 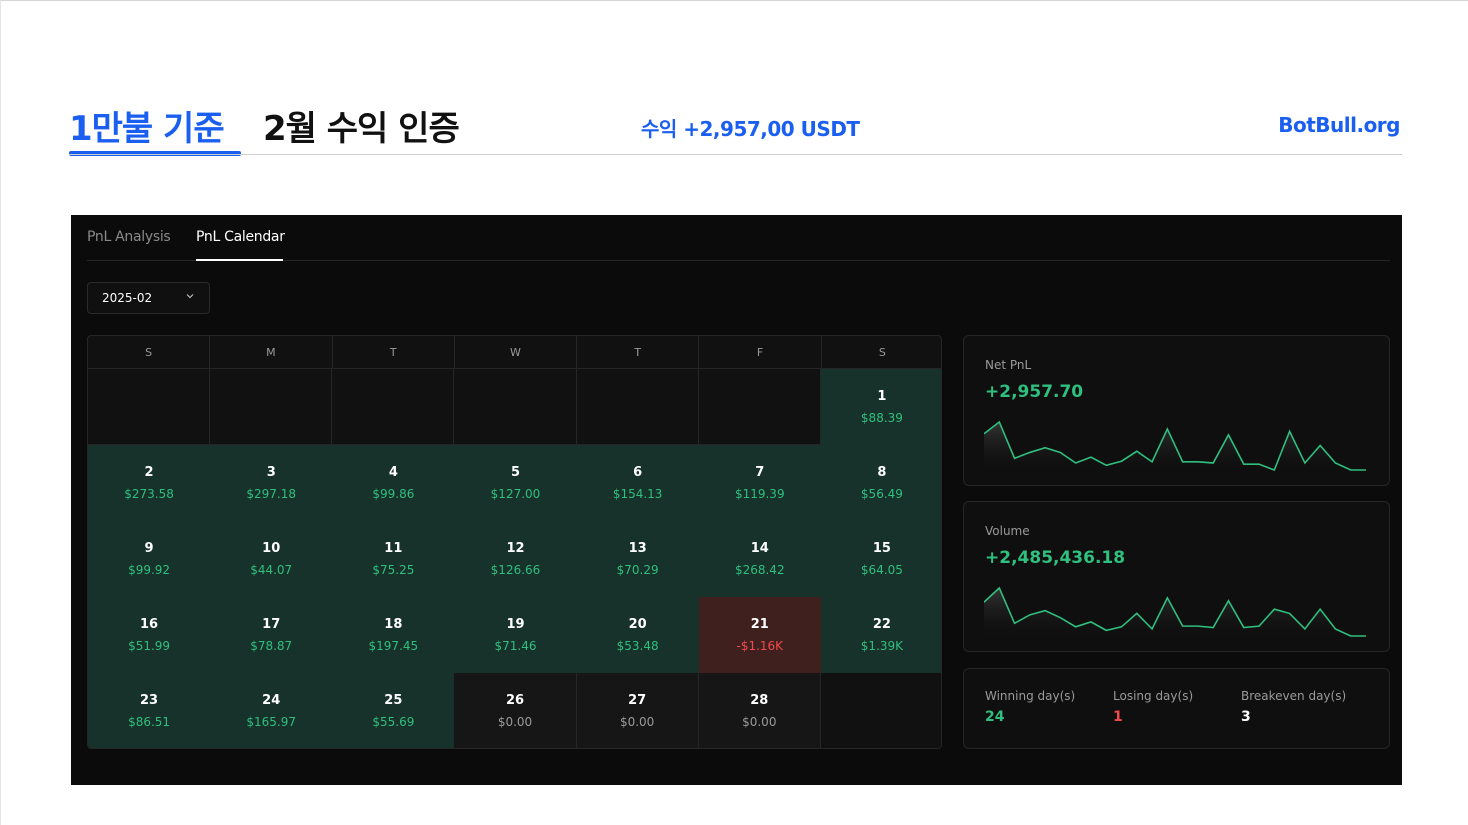 I want to click on winning-days-label: Winning day(s), so click(x=1030, y=696).